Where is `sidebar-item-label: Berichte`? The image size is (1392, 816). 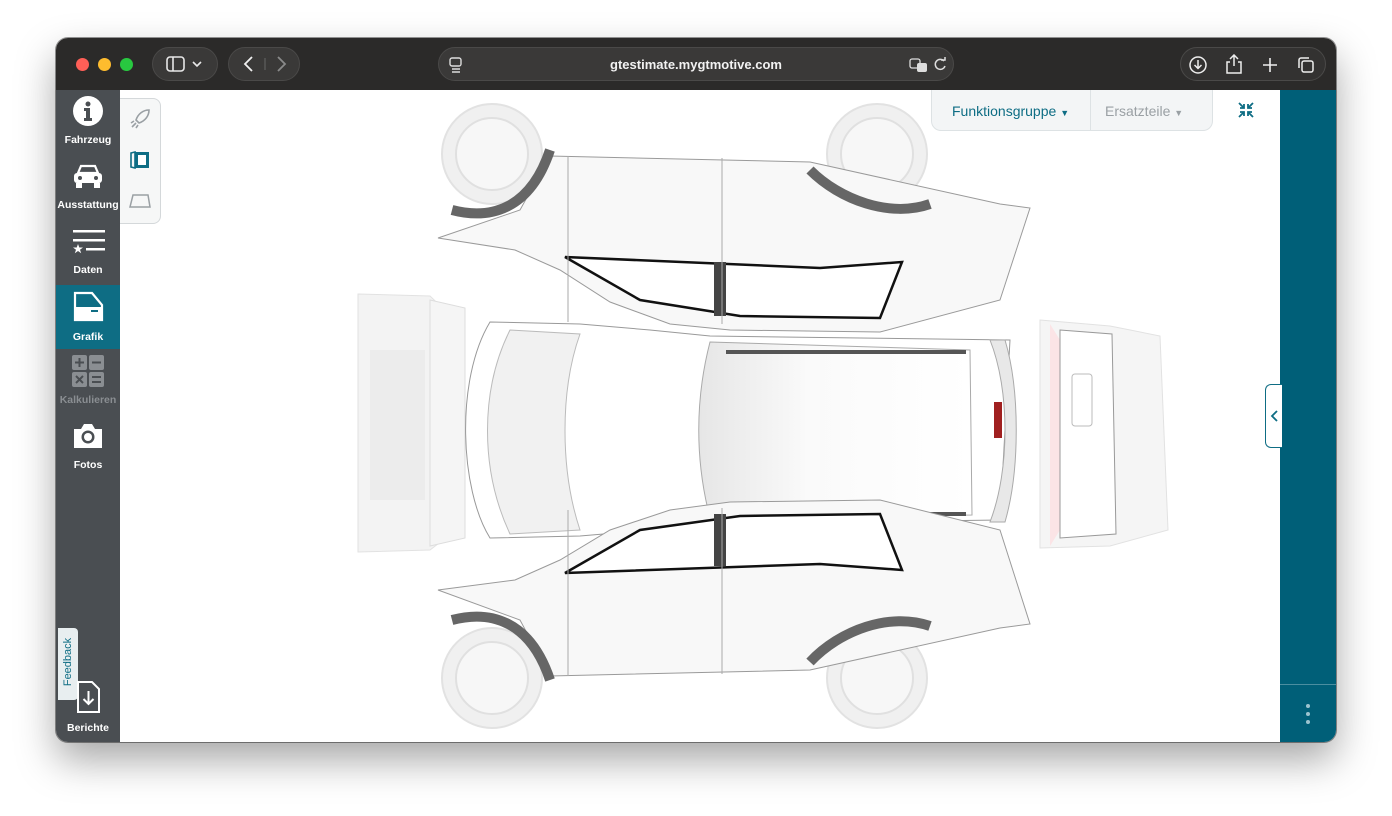
sidebar-item-label: Berichte is located at coordinates (87, 728).